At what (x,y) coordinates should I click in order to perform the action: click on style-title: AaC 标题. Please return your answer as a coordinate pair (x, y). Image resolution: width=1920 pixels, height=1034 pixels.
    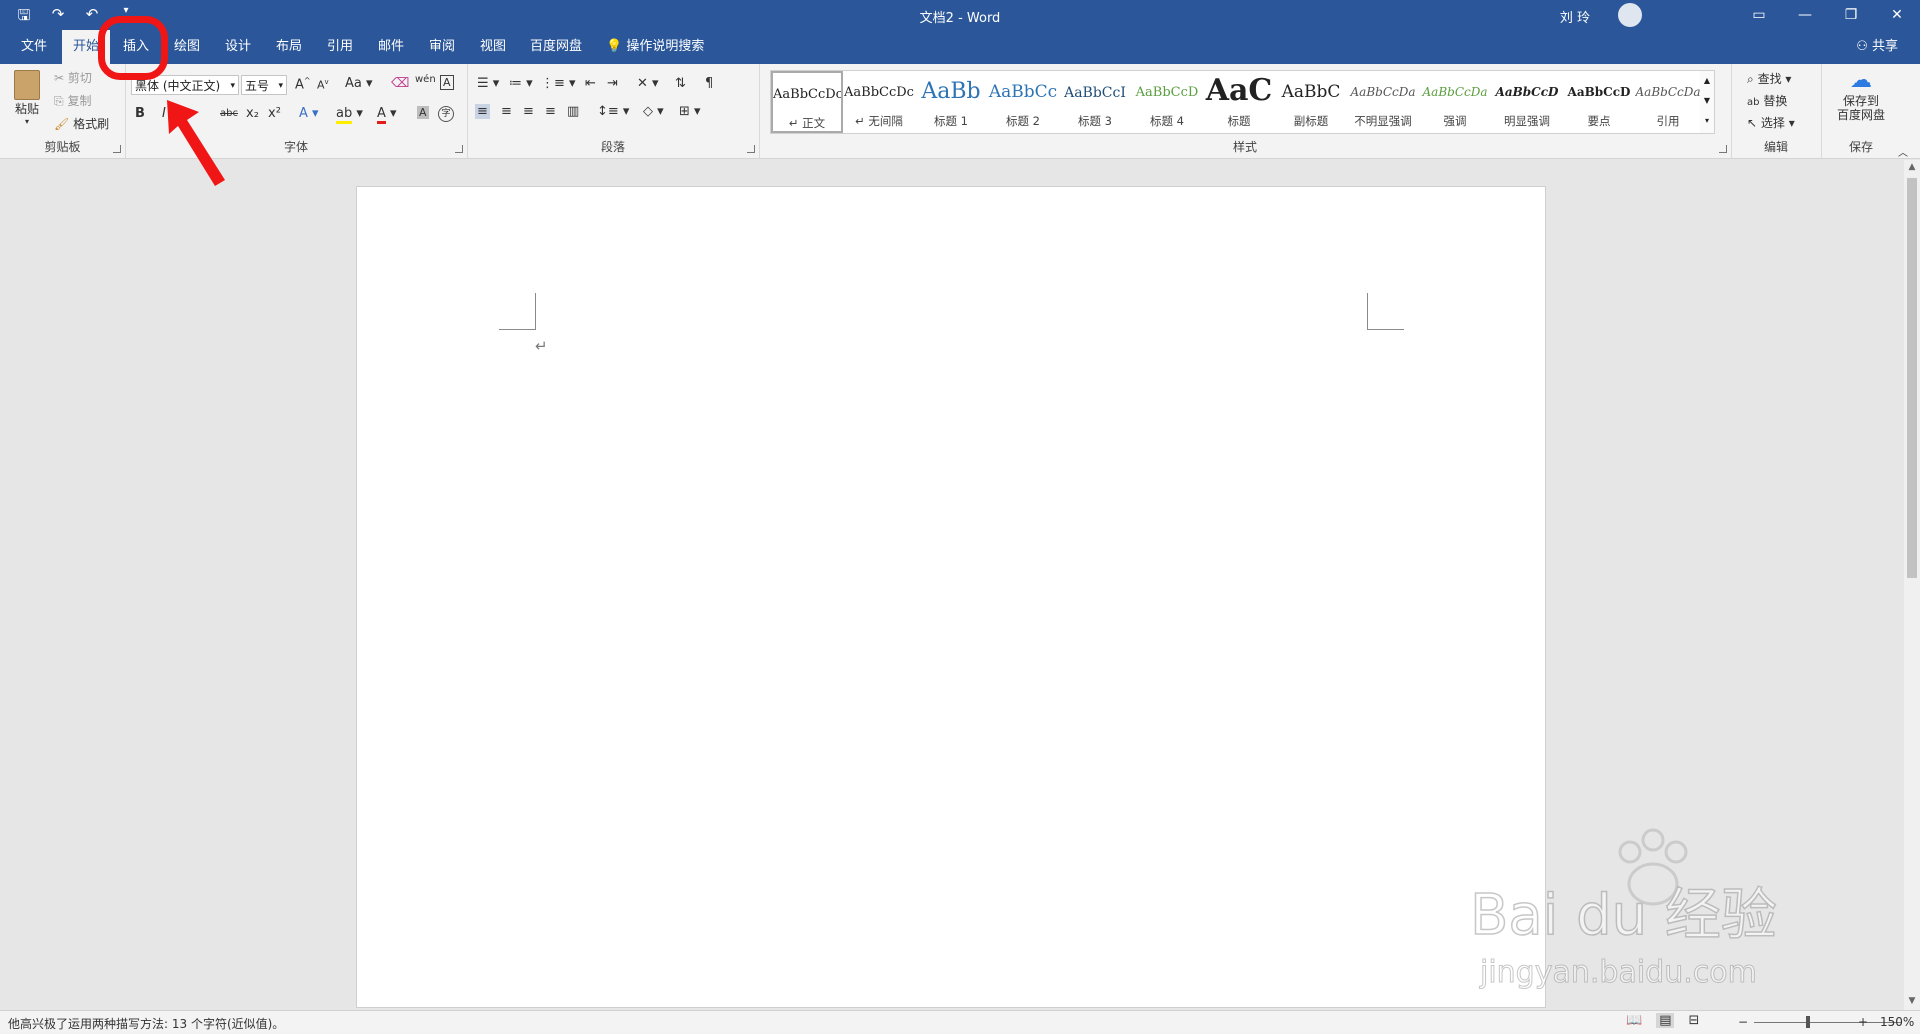
    Looking at the image, I should click on (1239, 102).